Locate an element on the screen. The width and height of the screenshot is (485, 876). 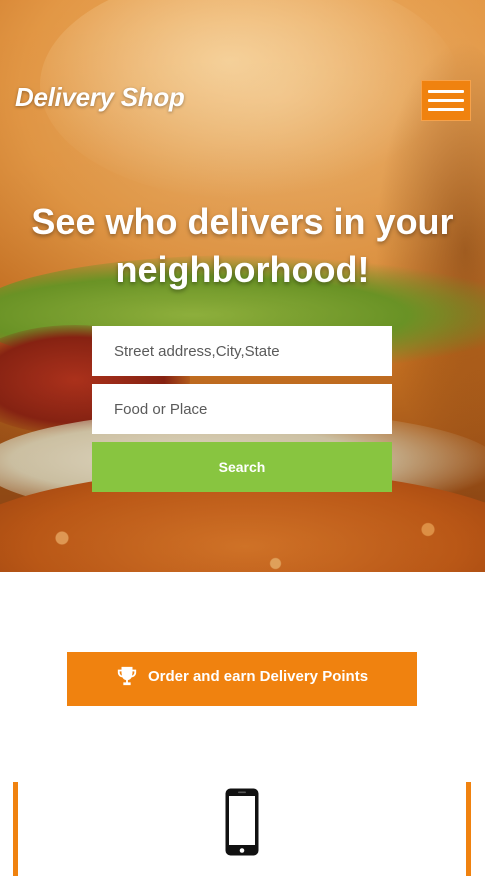
search-button: Search is located at coordinates (242, 467).